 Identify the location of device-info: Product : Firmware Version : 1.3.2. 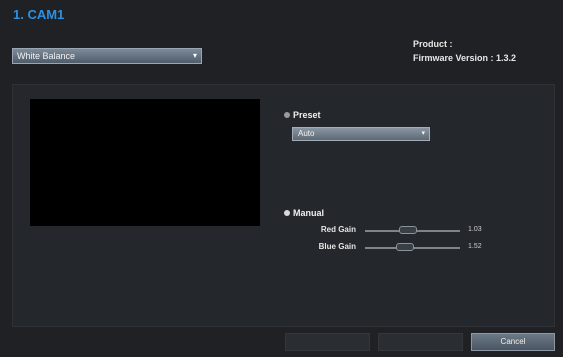
(464, 51).